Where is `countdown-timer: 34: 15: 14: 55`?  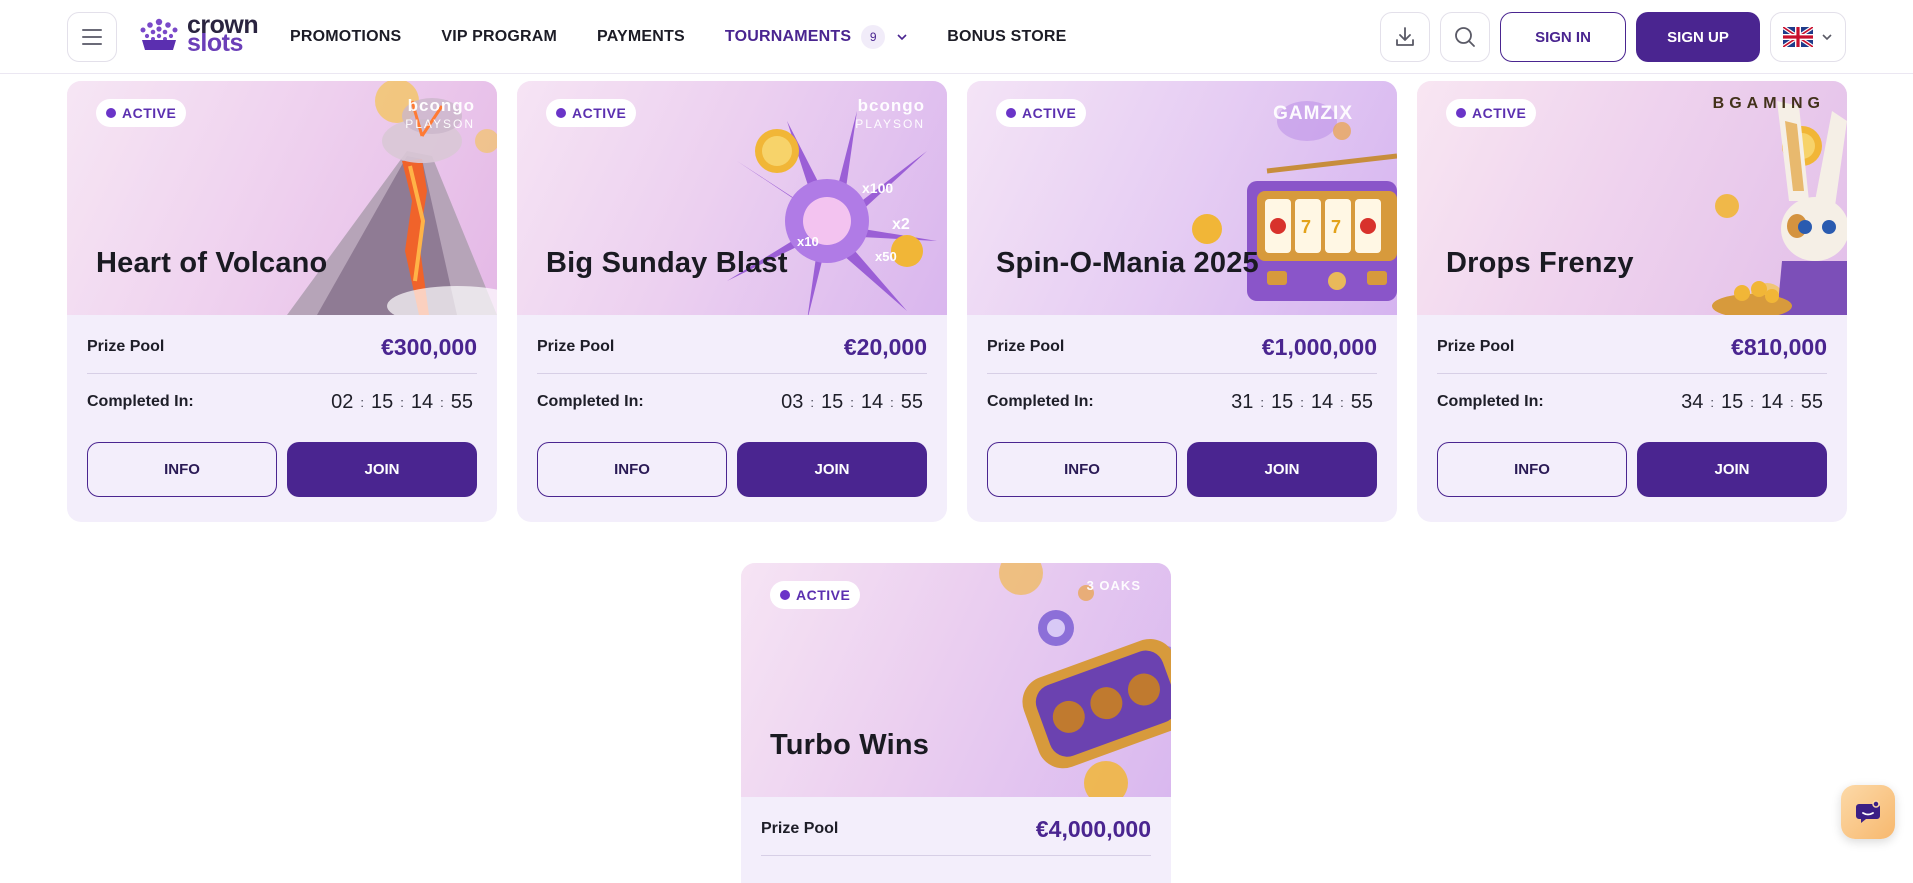
countdown-timer: 34: 15: 14: 55 is located at coordinates (1752, 401).